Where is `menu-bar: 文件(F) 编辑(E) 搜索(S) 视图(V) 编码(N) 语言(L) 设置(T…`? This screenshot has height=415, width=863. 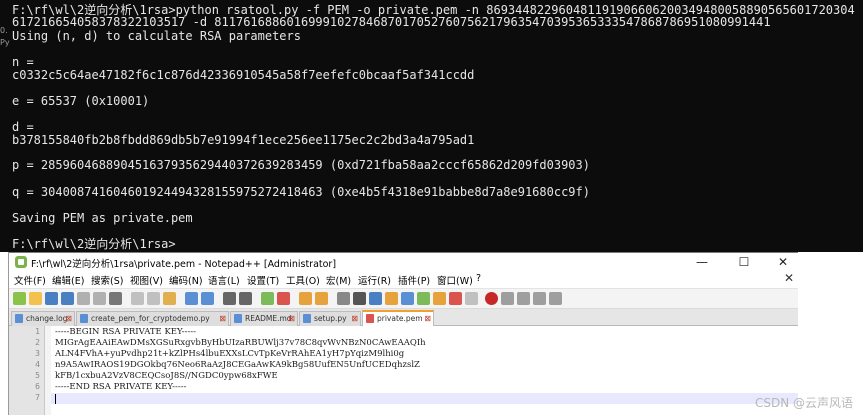 menu-bar: 文件(F) 编辑(E) 搜索(S) 视图(V) 编码(N) 语言(L) 设置(T… is located at coordinates (403, 279).